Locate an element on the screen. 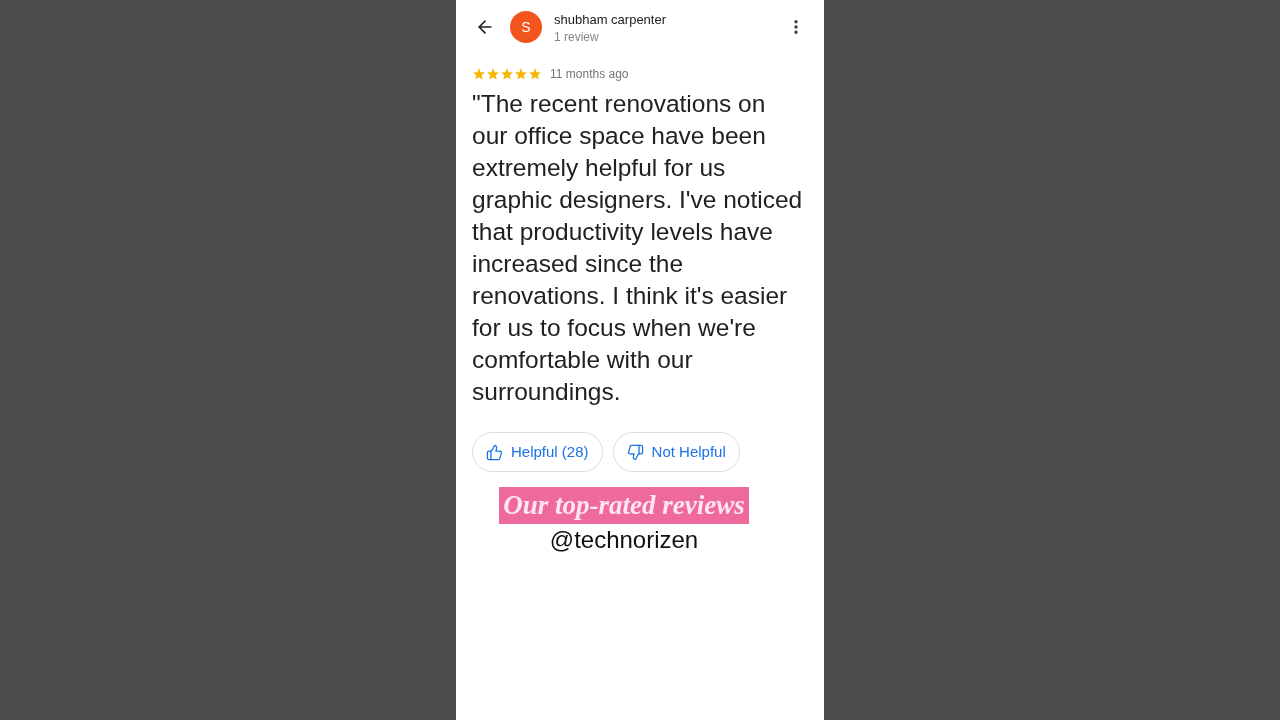 This screenshot has width=1280, height=720. overlay-caption: Our top-rated reviews is located at coordinates (624, 505).